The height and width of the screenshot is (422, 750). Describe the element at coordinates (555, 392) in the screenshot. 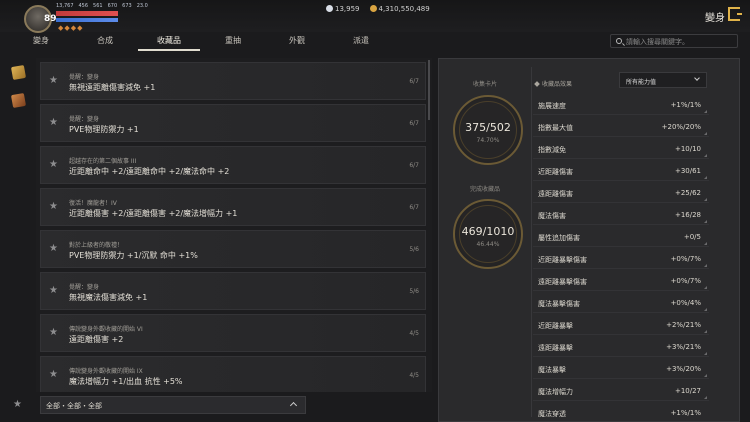

I see `stat-name: 魔法增幅力` at that location.